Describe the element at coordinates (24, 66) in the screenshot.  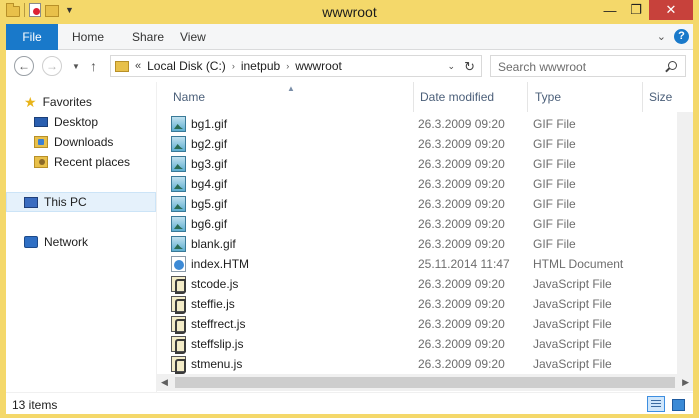
I see `back-button: ←` at that location.